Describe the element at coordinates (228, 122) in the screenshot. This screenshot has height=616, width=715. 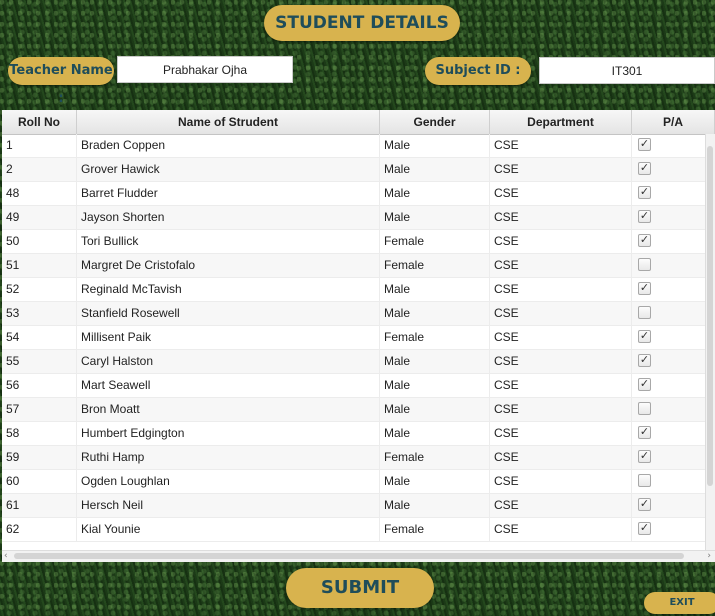
I see `column-header-name: Name of Strudent` at that location.